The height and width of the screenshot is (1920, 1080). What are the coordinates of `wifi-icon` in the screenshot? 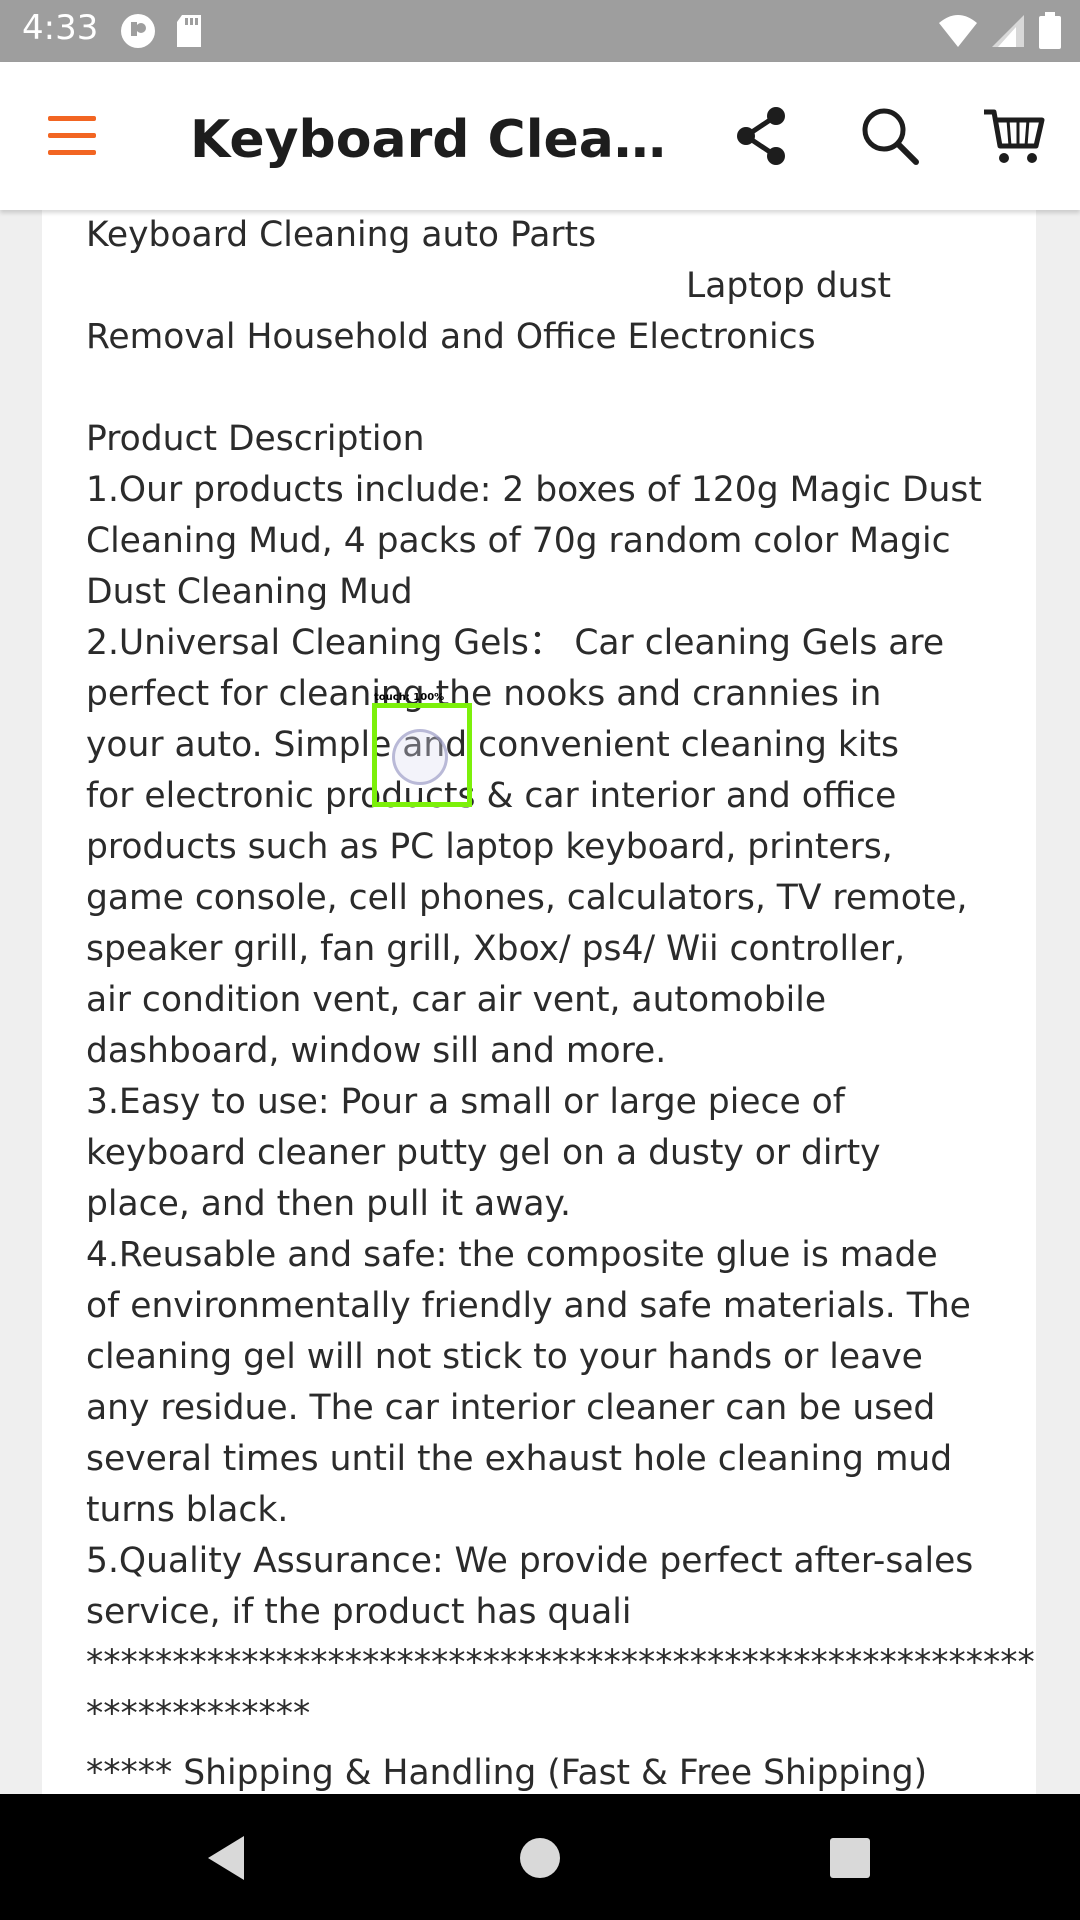 It's located at (958, 33).